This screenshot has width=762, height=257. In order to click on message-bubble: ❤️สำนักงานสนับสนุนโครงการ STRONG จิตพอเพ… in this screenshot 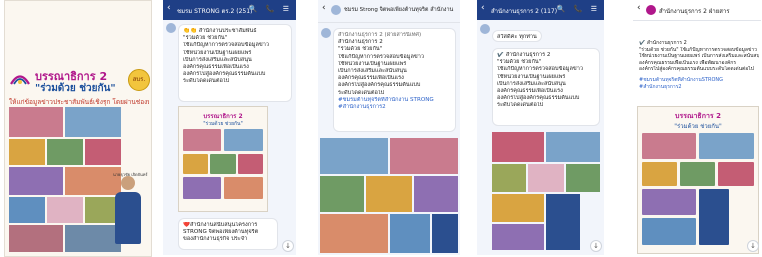, I will do `click(228, 234)`.